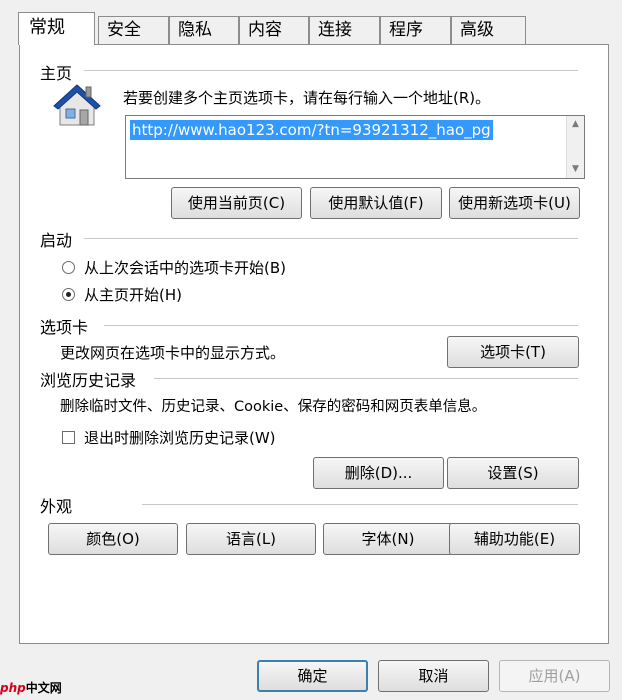  What do you see at coordinates (180, 437) in the screenshot?
I see `delete-on-exit-label: 退出时删除浏览历史记录(W)` at bounding box center [180, 437].